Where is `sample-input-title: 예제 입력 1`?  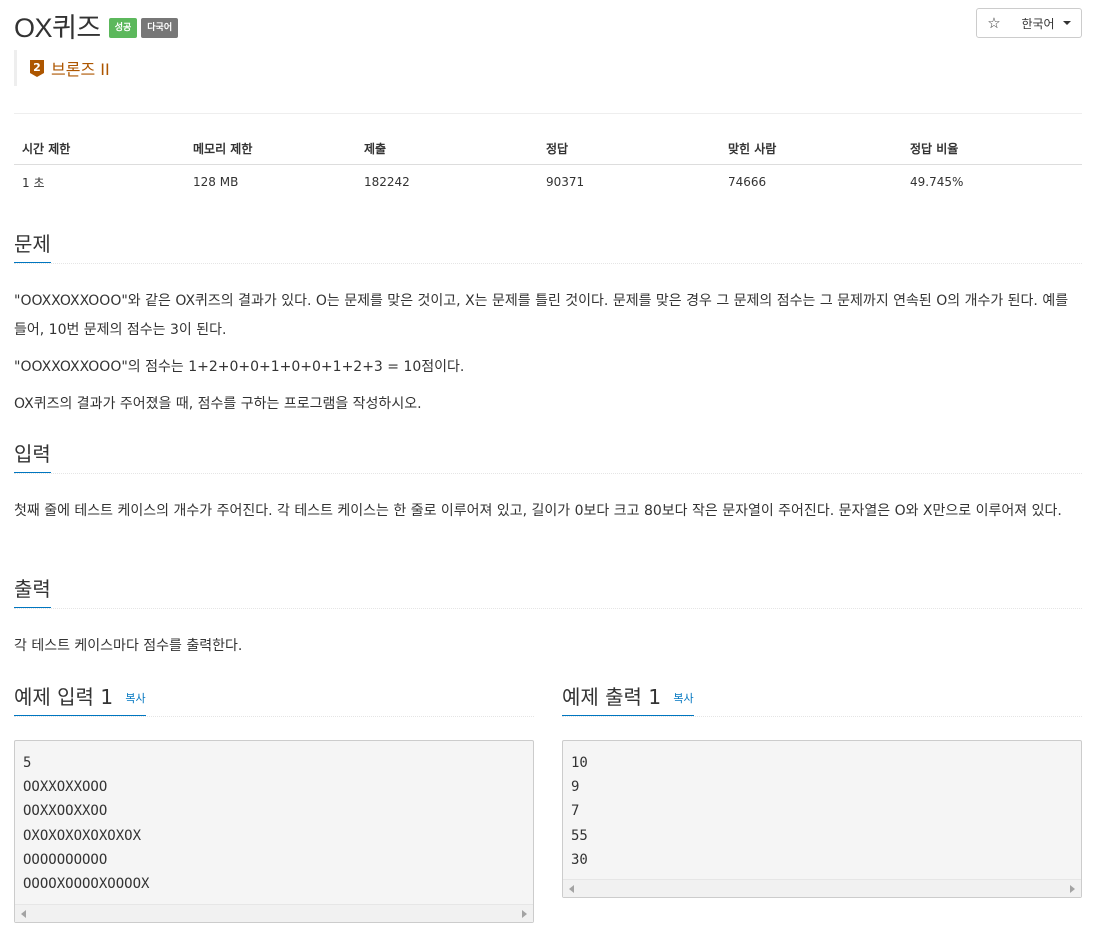
sample-input-title: 예제 입력 1 is located at coordinates (64, 697).